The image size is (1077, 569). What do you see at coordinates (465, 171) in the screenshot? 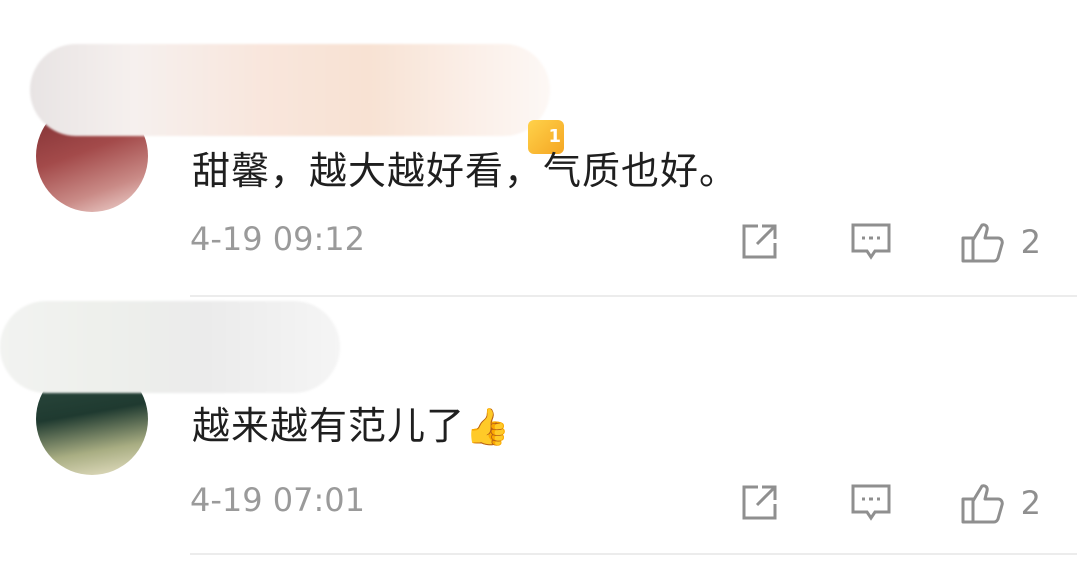
I see `comment-text: 甜馨，越大越好看，气质也好。` at bounding box center [465, 171].